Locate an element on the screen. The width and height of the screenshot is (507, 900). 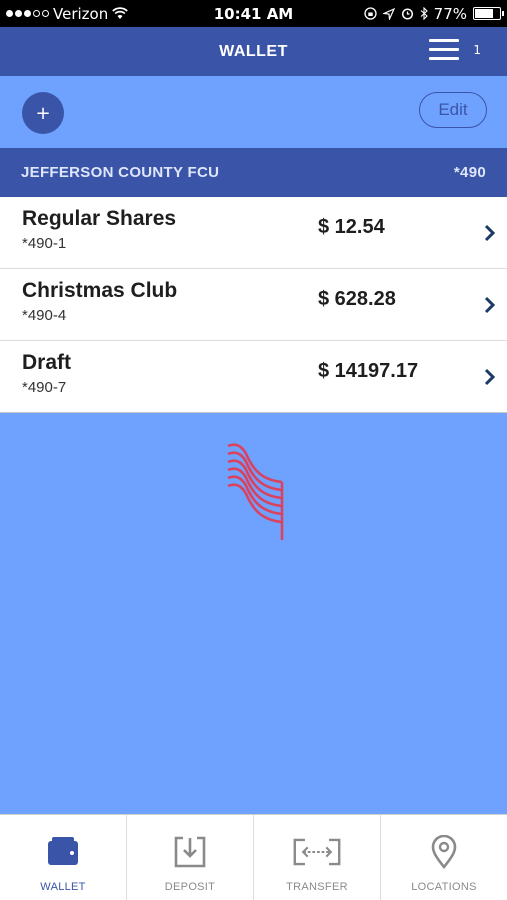
menu-button: 1 is located at coordinates (455, 49).